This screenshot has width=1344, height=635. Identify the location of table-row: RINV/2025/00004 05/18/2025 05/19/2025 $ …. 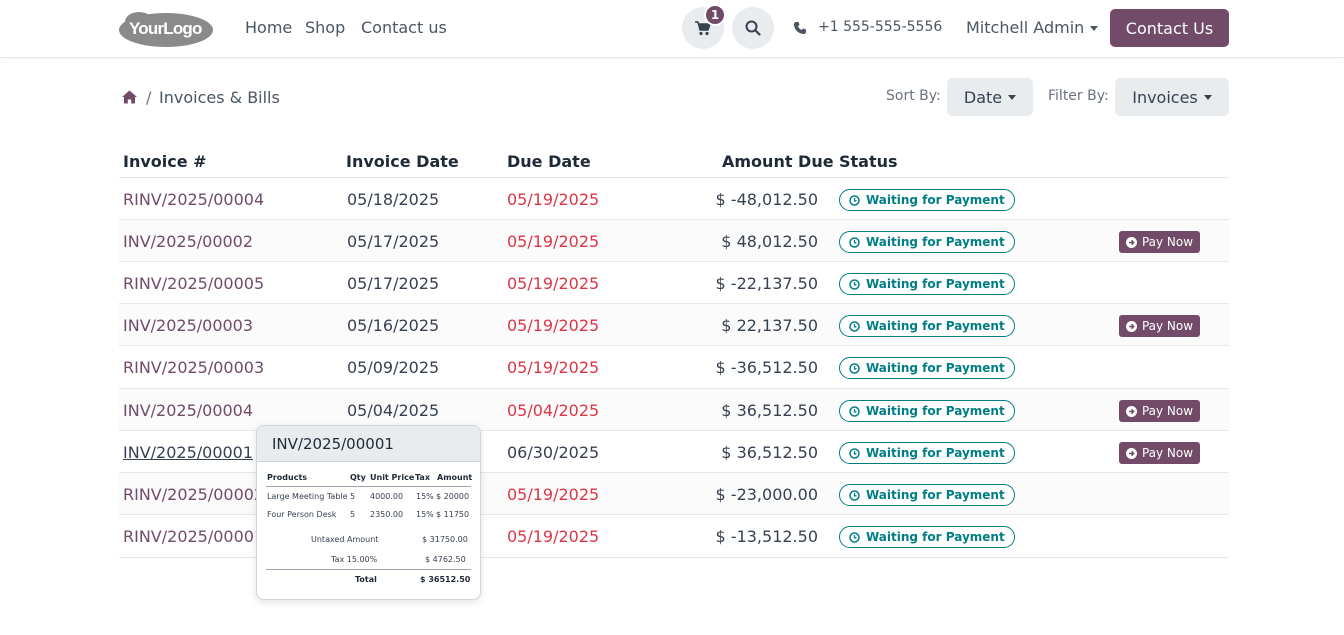
(674, 199).